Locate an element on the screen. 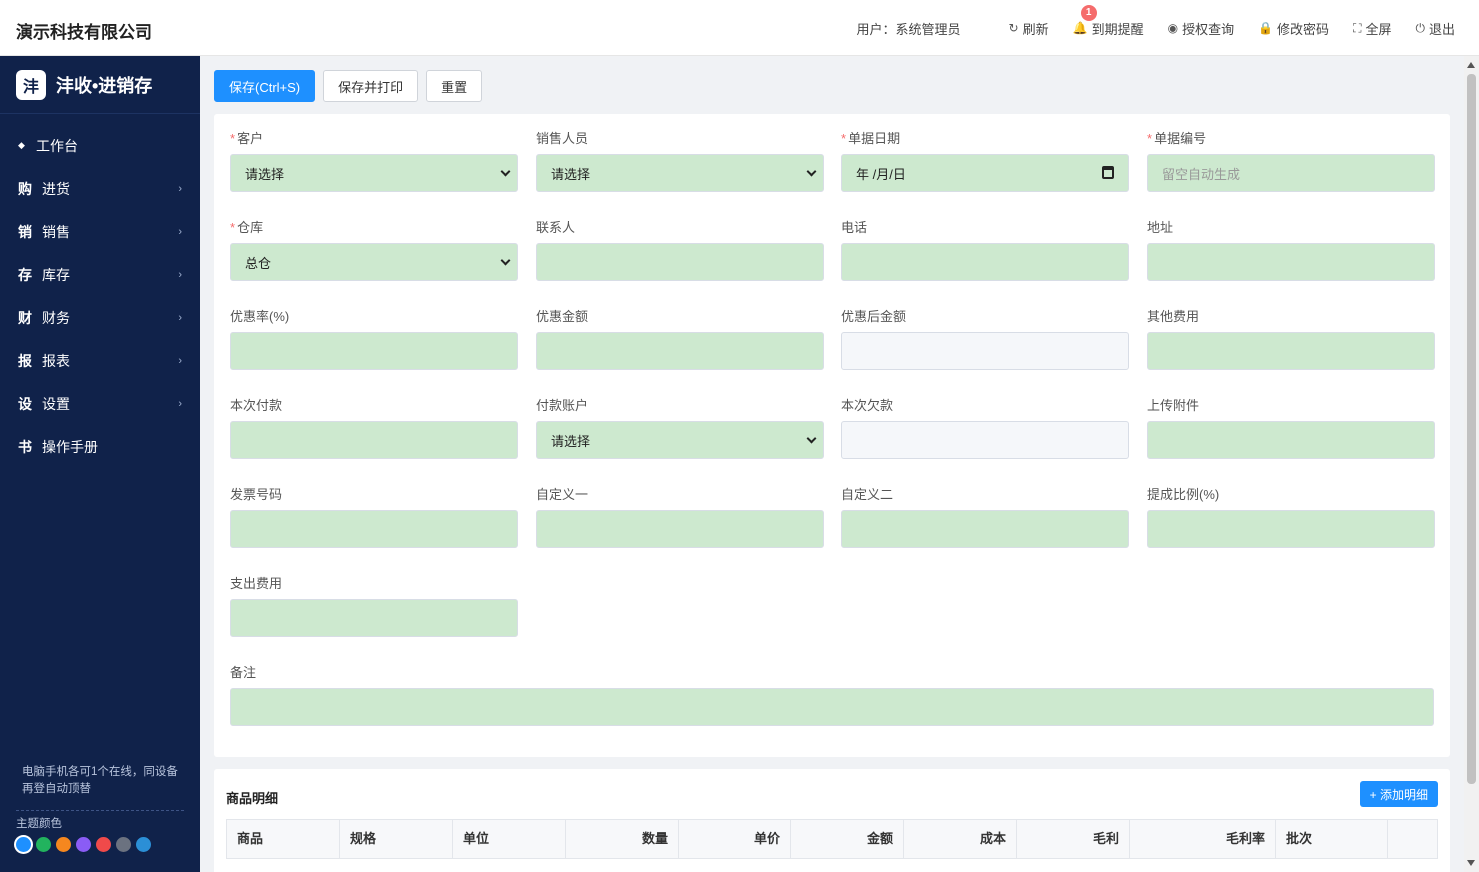 The image size is (1479, 872). lock-icon: 🔒 is located at coordinates (1266, 28).